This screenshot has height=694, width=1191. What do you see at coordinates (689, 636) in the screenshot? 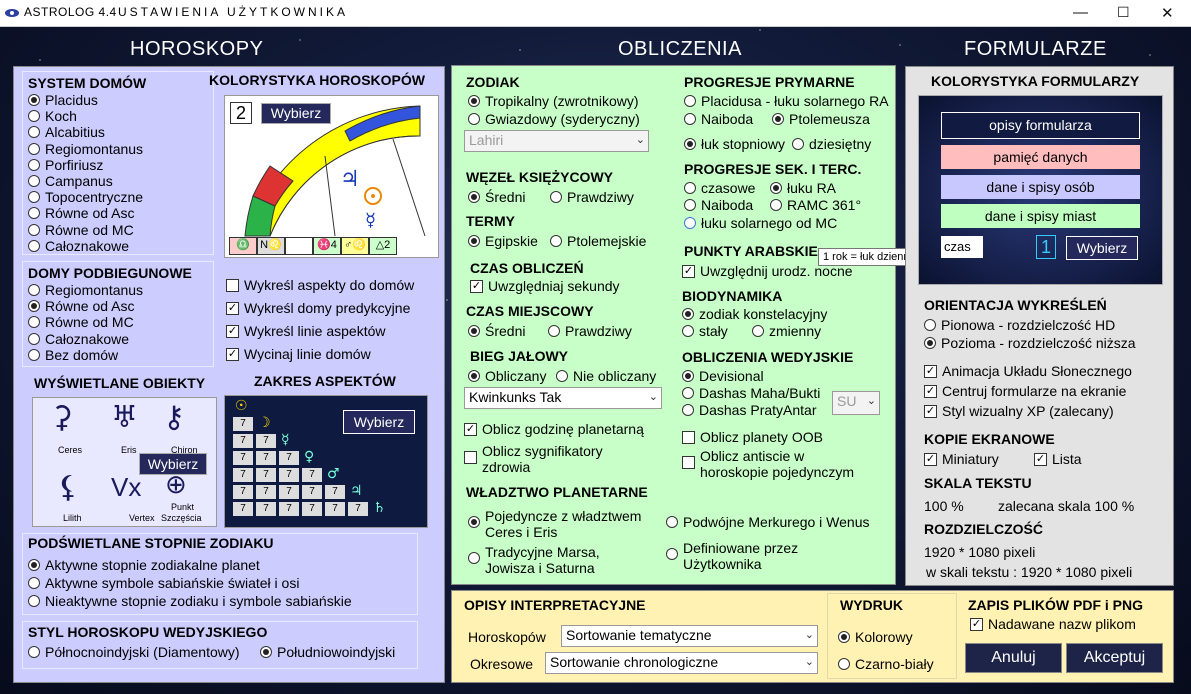
I see `horoskopow-select: Sortowanie tematyczne ⌄` at bounding box center [689, 636].